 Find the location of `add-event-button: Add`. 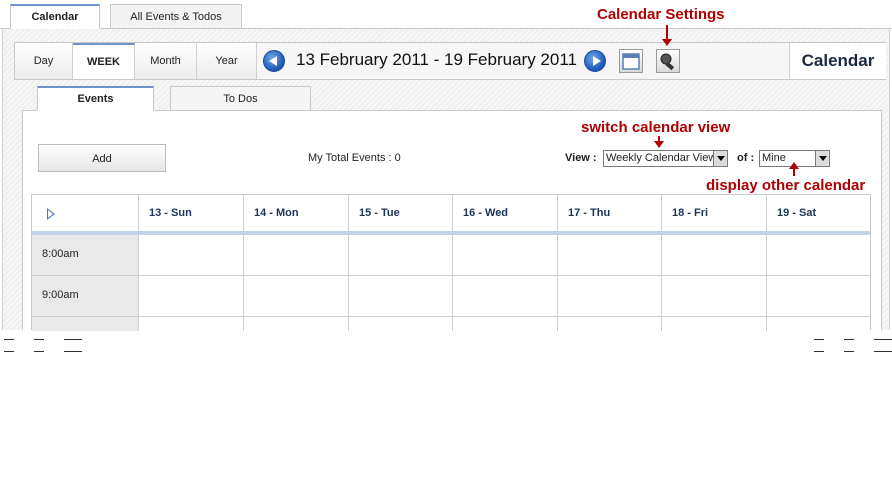

add-event-button: Add is located at coordinates (102, 158).